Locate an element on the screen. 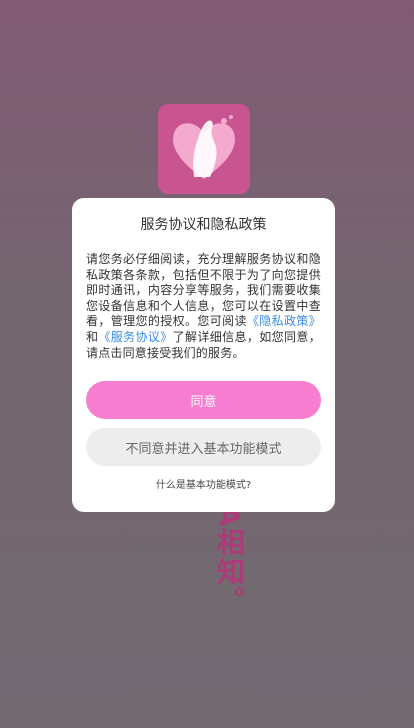 This screenshot has height=728, width=414. privacy-policy-link: 《隐私政策》 is located at coordinates (284, 321).